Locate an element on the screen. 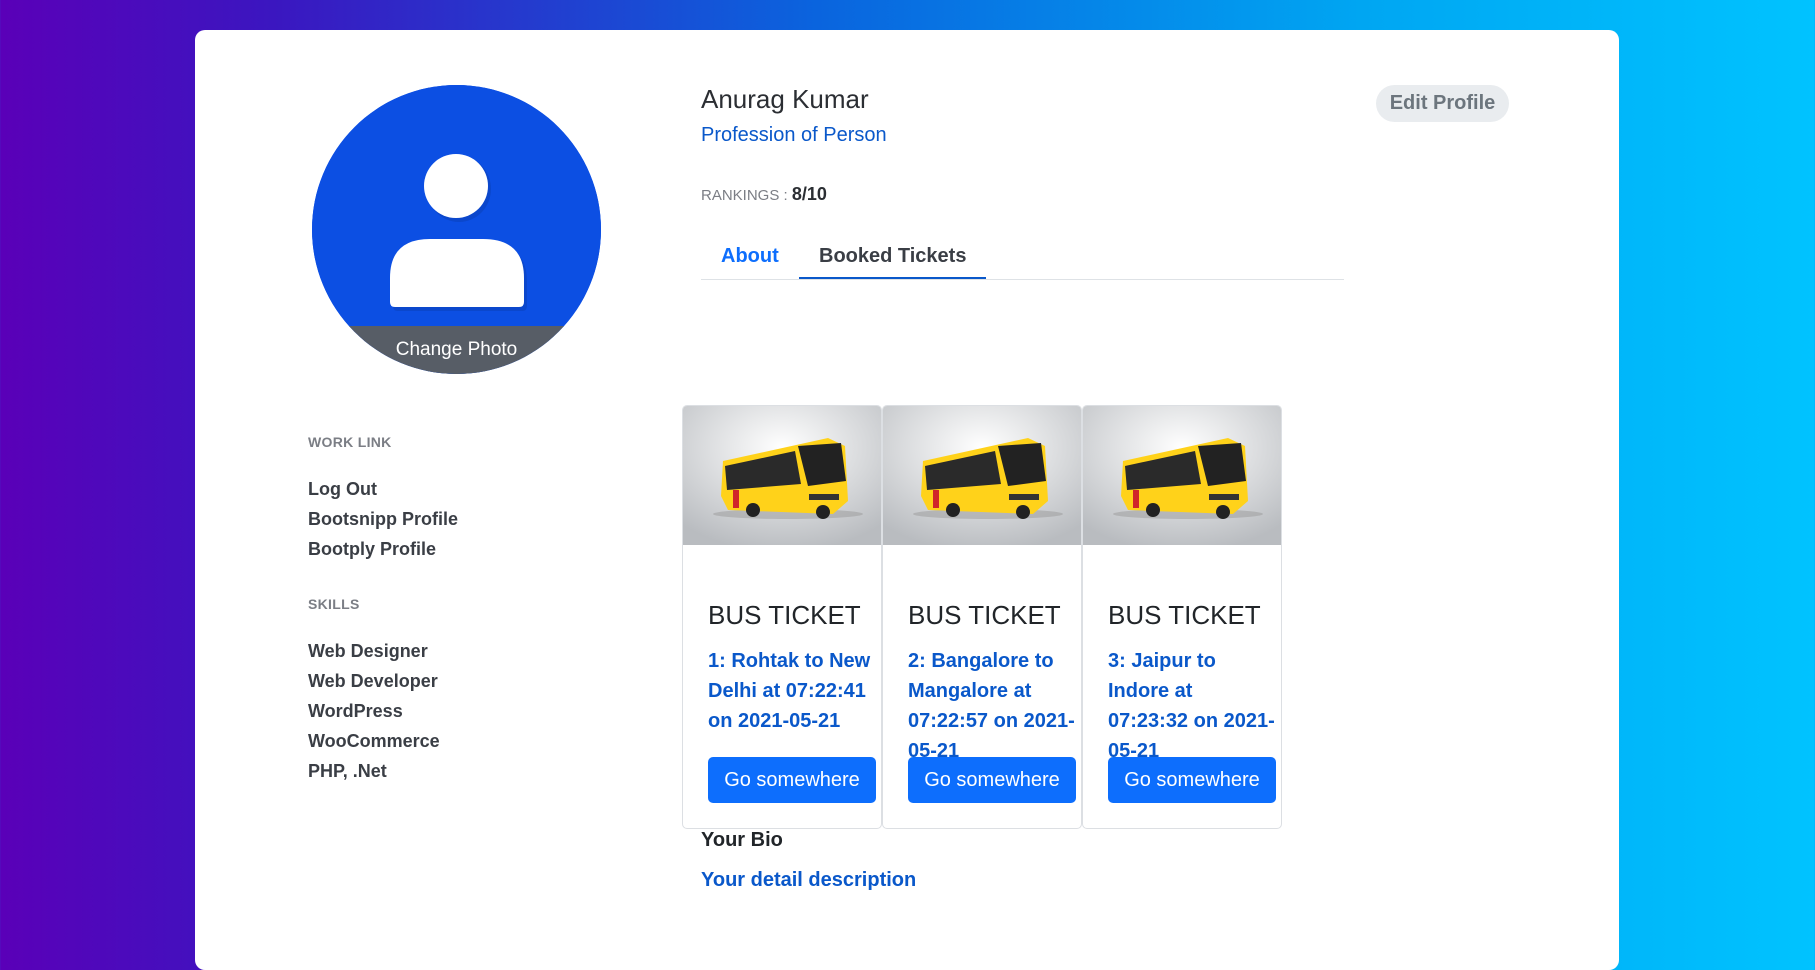  change-photo-button: Change Photo is located at coordinates (456, 350).